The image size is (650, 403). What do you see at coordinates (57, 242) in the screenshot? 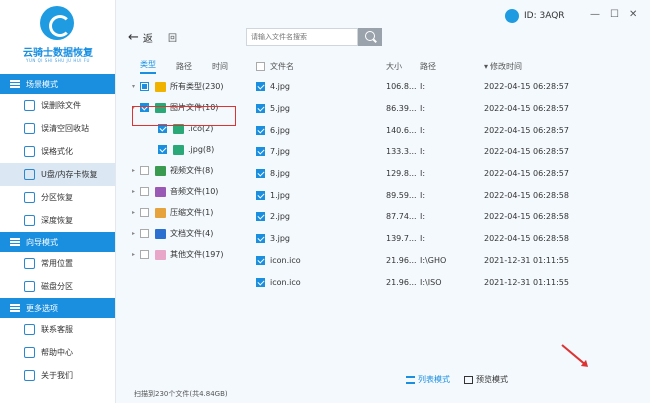
I see `sidebar-section-header: 向导模式` at bounding box center [57, 242].